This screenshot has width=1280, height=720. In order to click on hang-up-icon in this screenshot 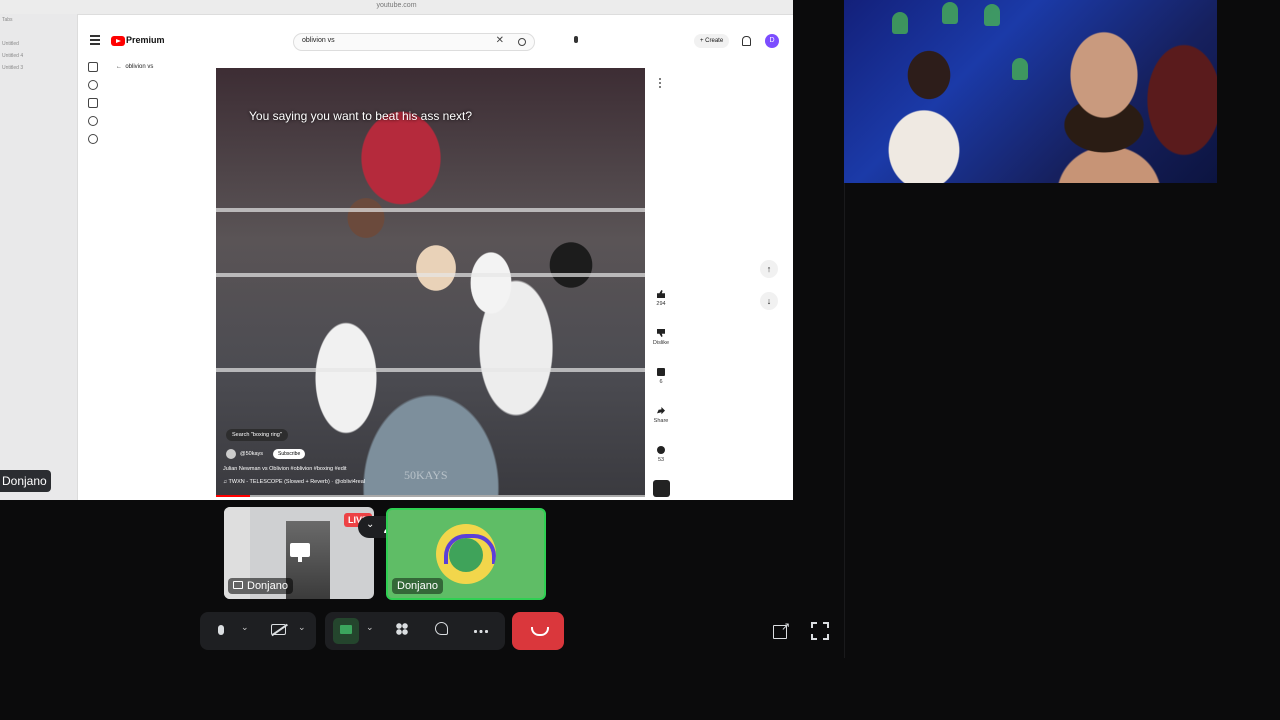, I will do `click(540, 631)`.